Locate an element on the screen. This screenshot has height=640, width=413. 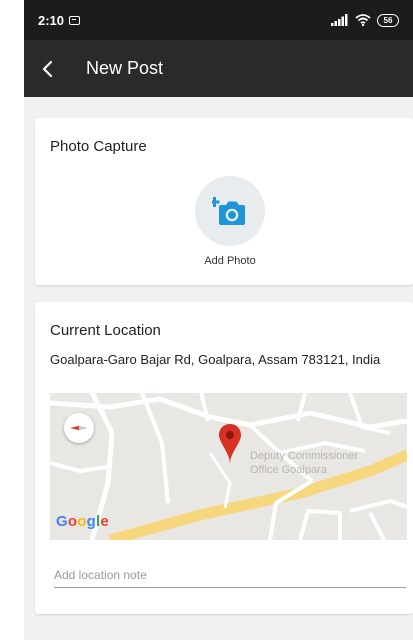
notification-icon is located at coordinates (75, 20).